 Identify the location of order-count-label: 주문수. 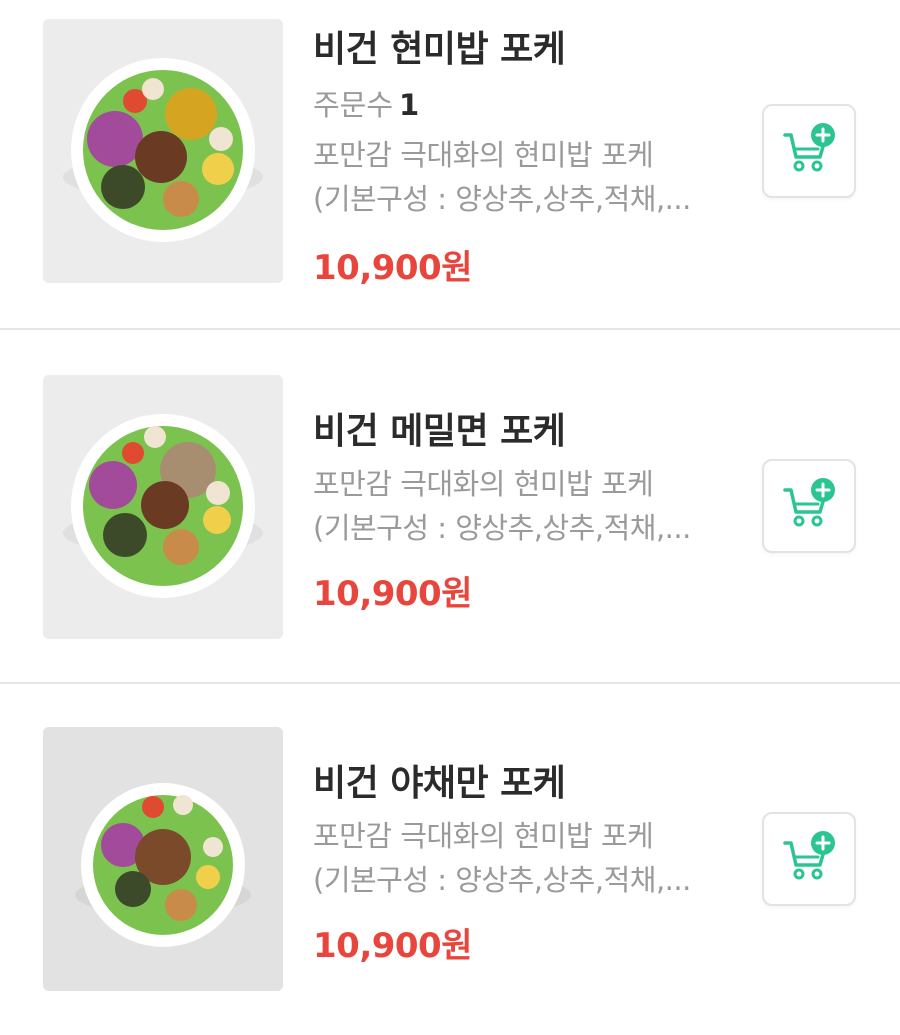
(353, 105).